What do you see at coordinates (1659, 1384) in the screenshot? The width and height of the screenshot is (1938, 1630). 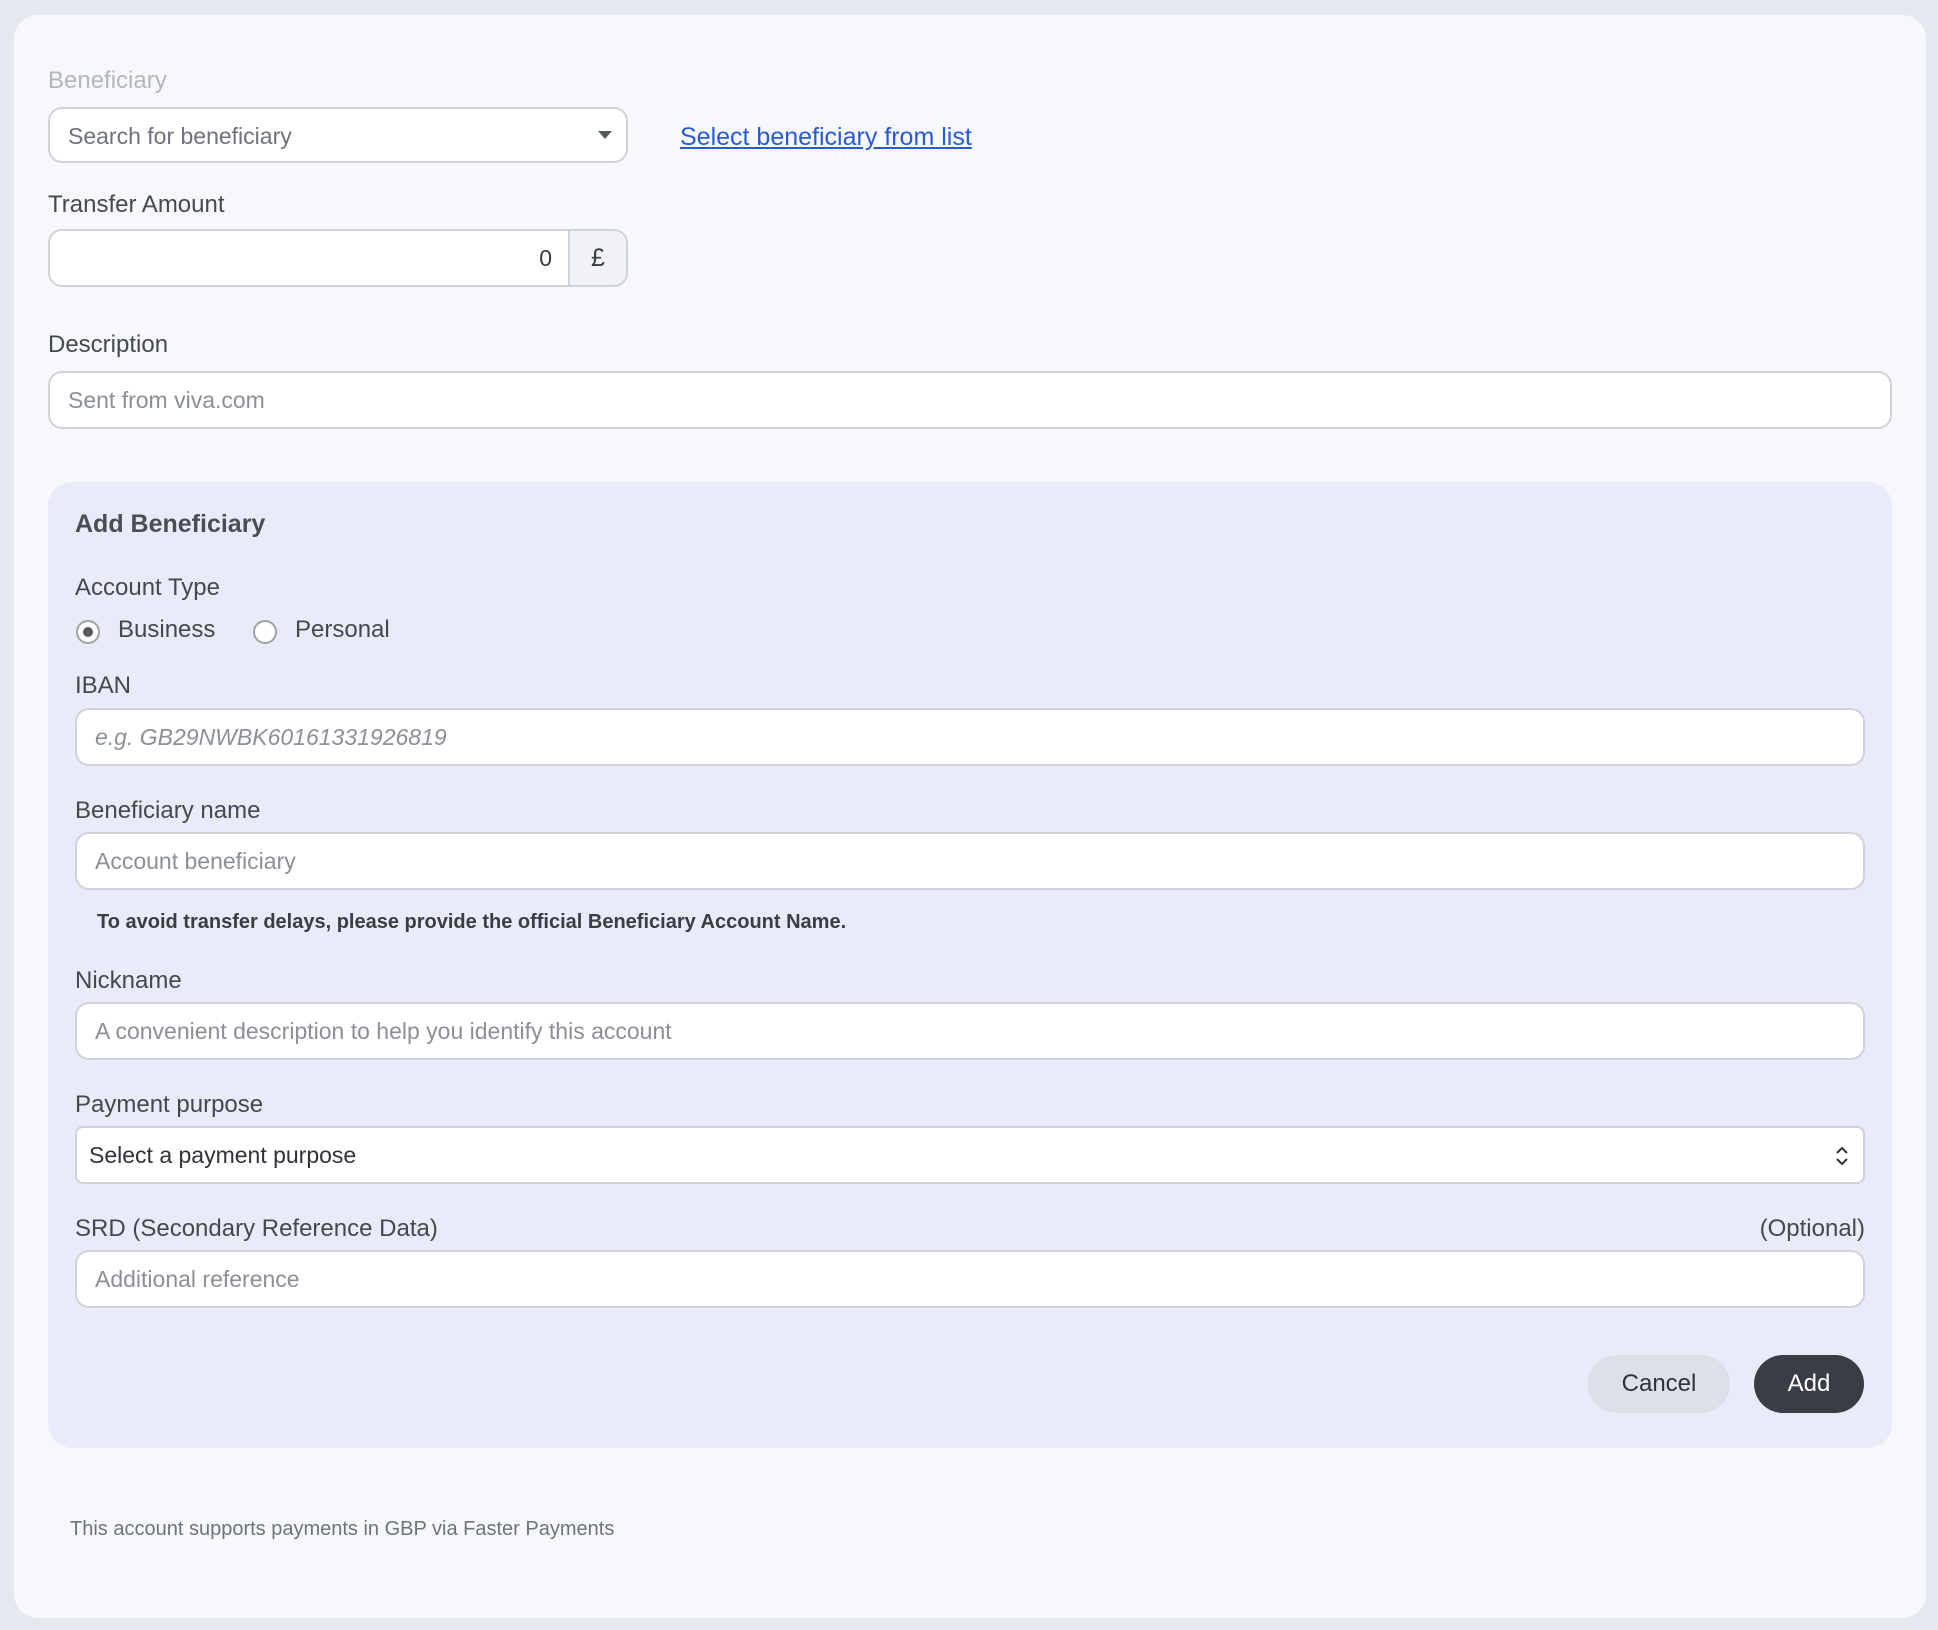 I see `cancel-button: Cancel` at bounding box center [1659, 1384].